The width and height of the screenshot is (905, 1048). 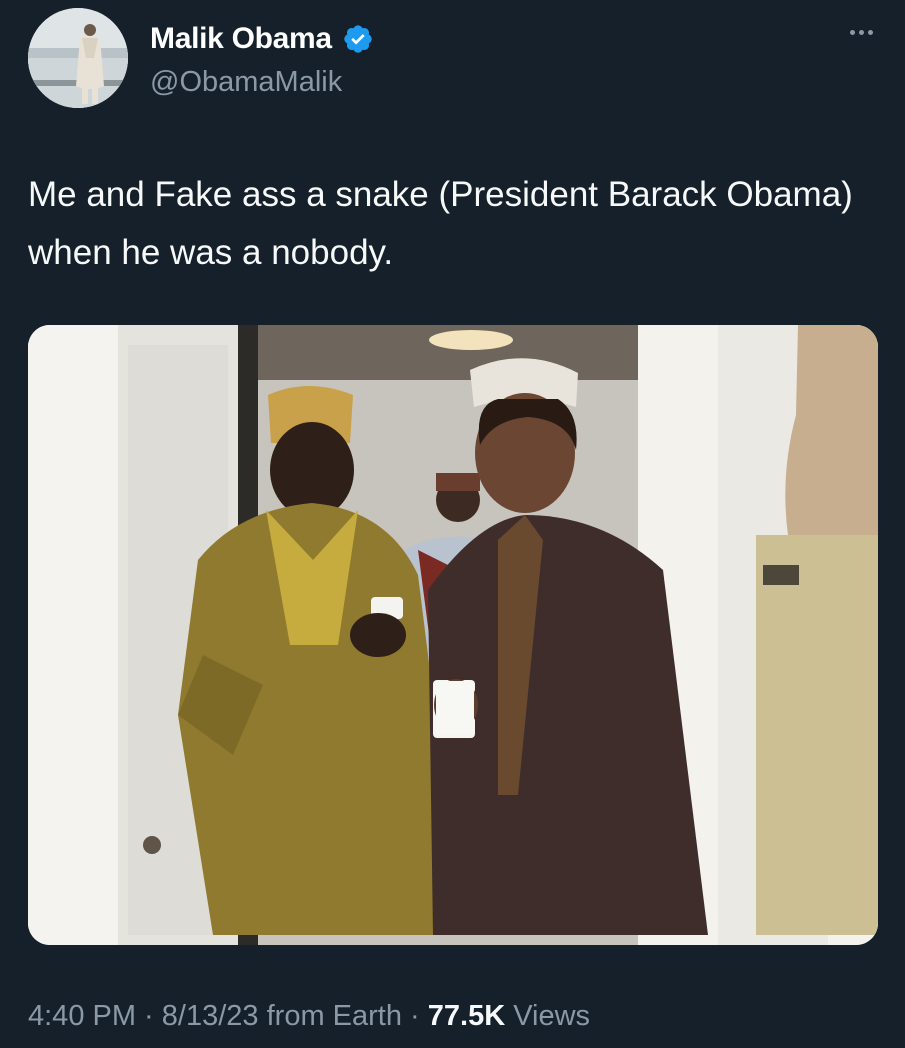 What do you see at coordinates (358, 39) in the screenshot?
I see `verified-badge-icon` at bounding box center [358, 39].